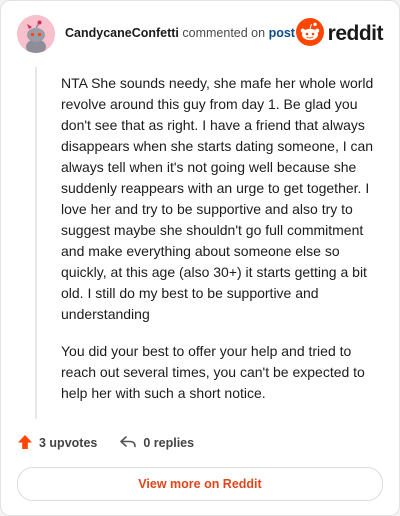 The width and height of the screenshot is (400, 516). Describe the element at coordinates (25, 443) in the screenshot. I see `upvote-arrow-icon` at that location.